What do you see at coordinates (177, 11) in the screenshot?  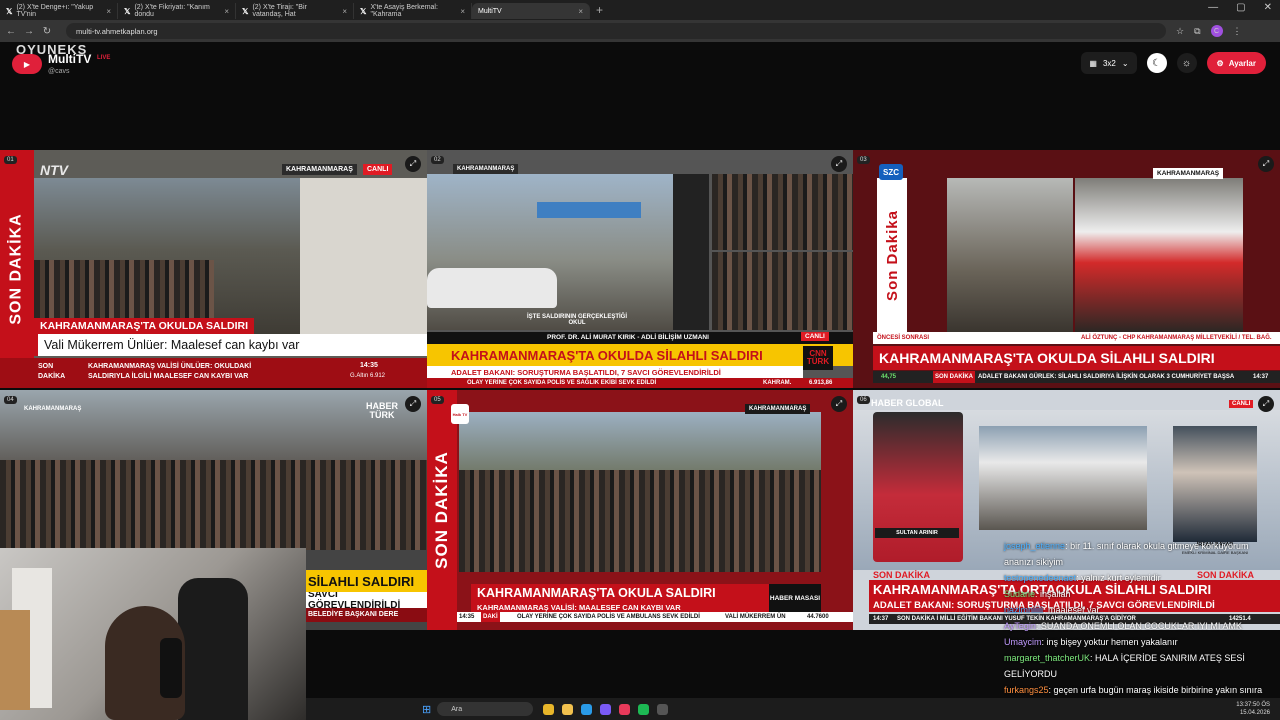 I see `browser-tab-2: 𝕏 (2) X'te Fikriyatı: "Kanım dondu ×` at bounding box center [177, 11].